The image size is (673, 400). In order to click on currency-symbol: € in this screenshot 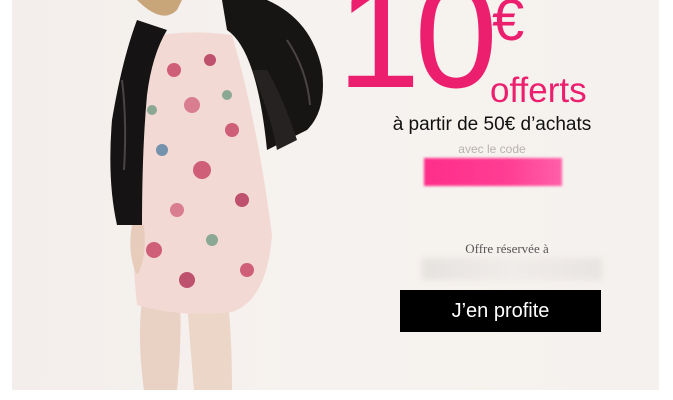, I will do `click(508, 26)`.